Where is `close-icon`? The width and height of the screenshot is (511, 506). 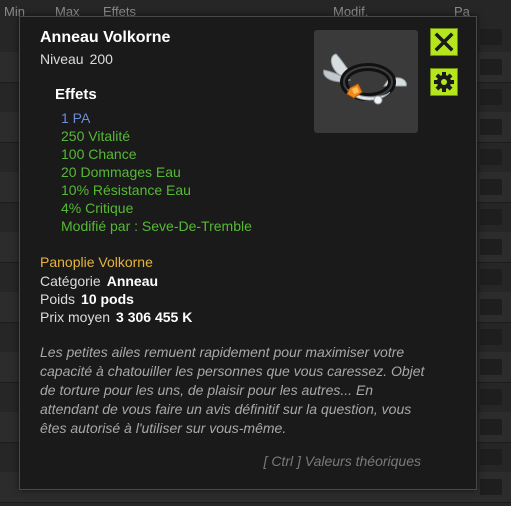
close-icon is located at coordinates (444, 42).